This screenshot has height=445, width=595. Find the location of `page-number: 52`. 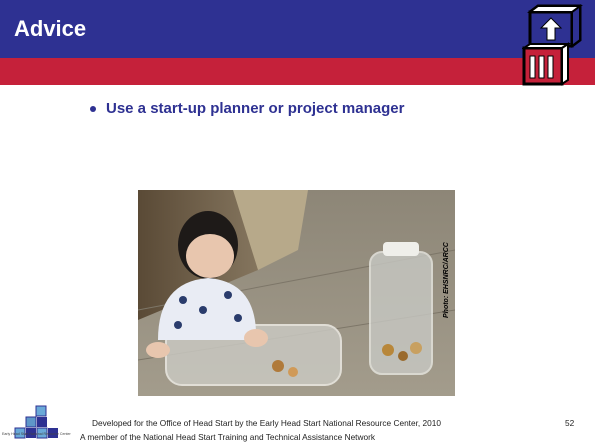

page-number: 52 is located at coordinates (570, 423).